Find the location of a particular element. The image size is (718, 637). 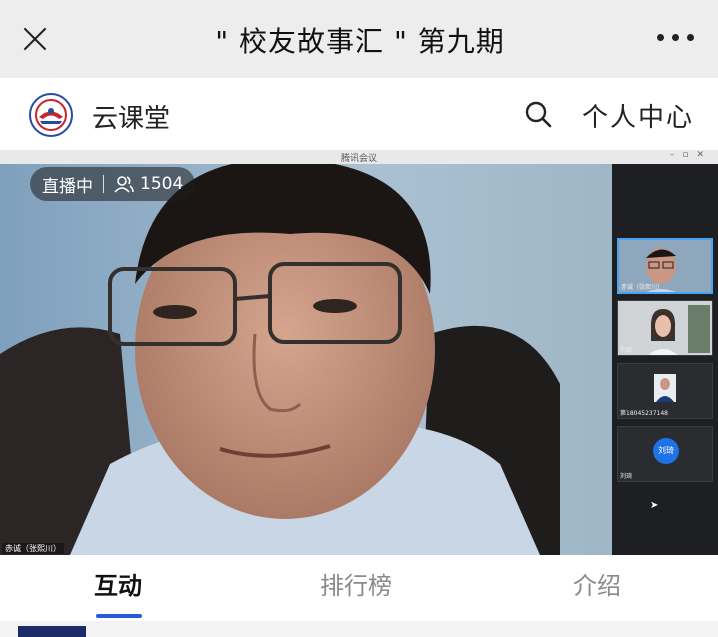

participant-name: 赤诚（张熙川） is located at coordinates (642, 287).